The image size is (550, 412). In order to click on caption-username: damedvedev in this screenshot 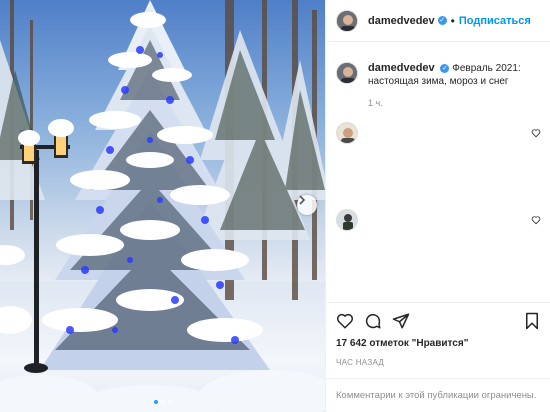, I will do `click(401, 68)`.